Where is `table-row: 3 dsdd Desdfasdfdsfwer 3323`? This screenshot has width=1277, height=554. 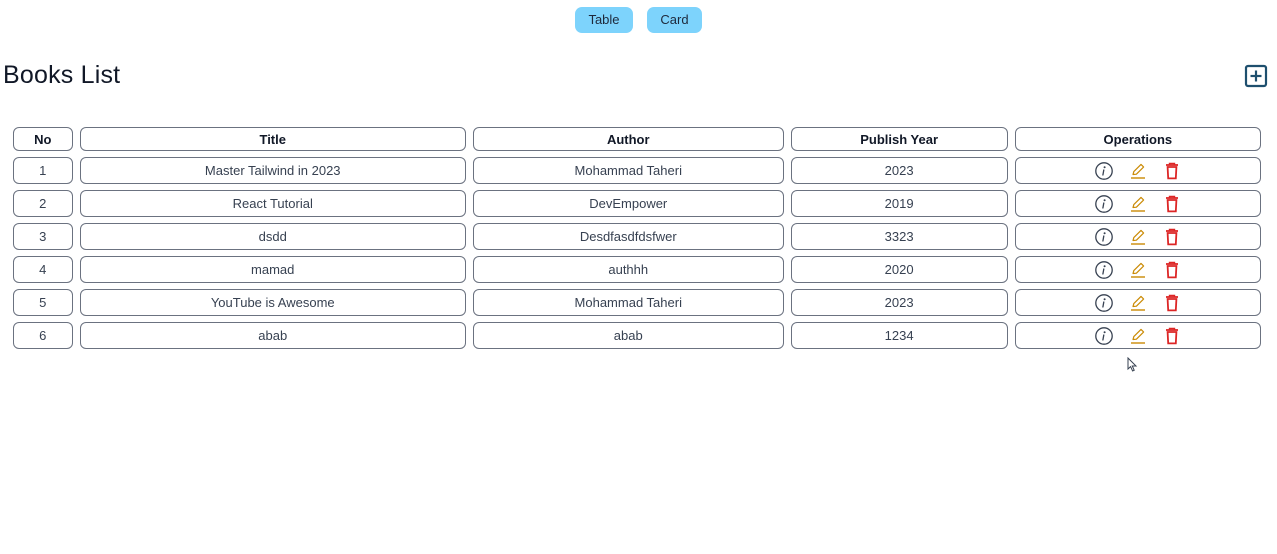
table-row: 3 dsdd Desdfasdfdsfwer 3323 is located at coordinates (637, 236).